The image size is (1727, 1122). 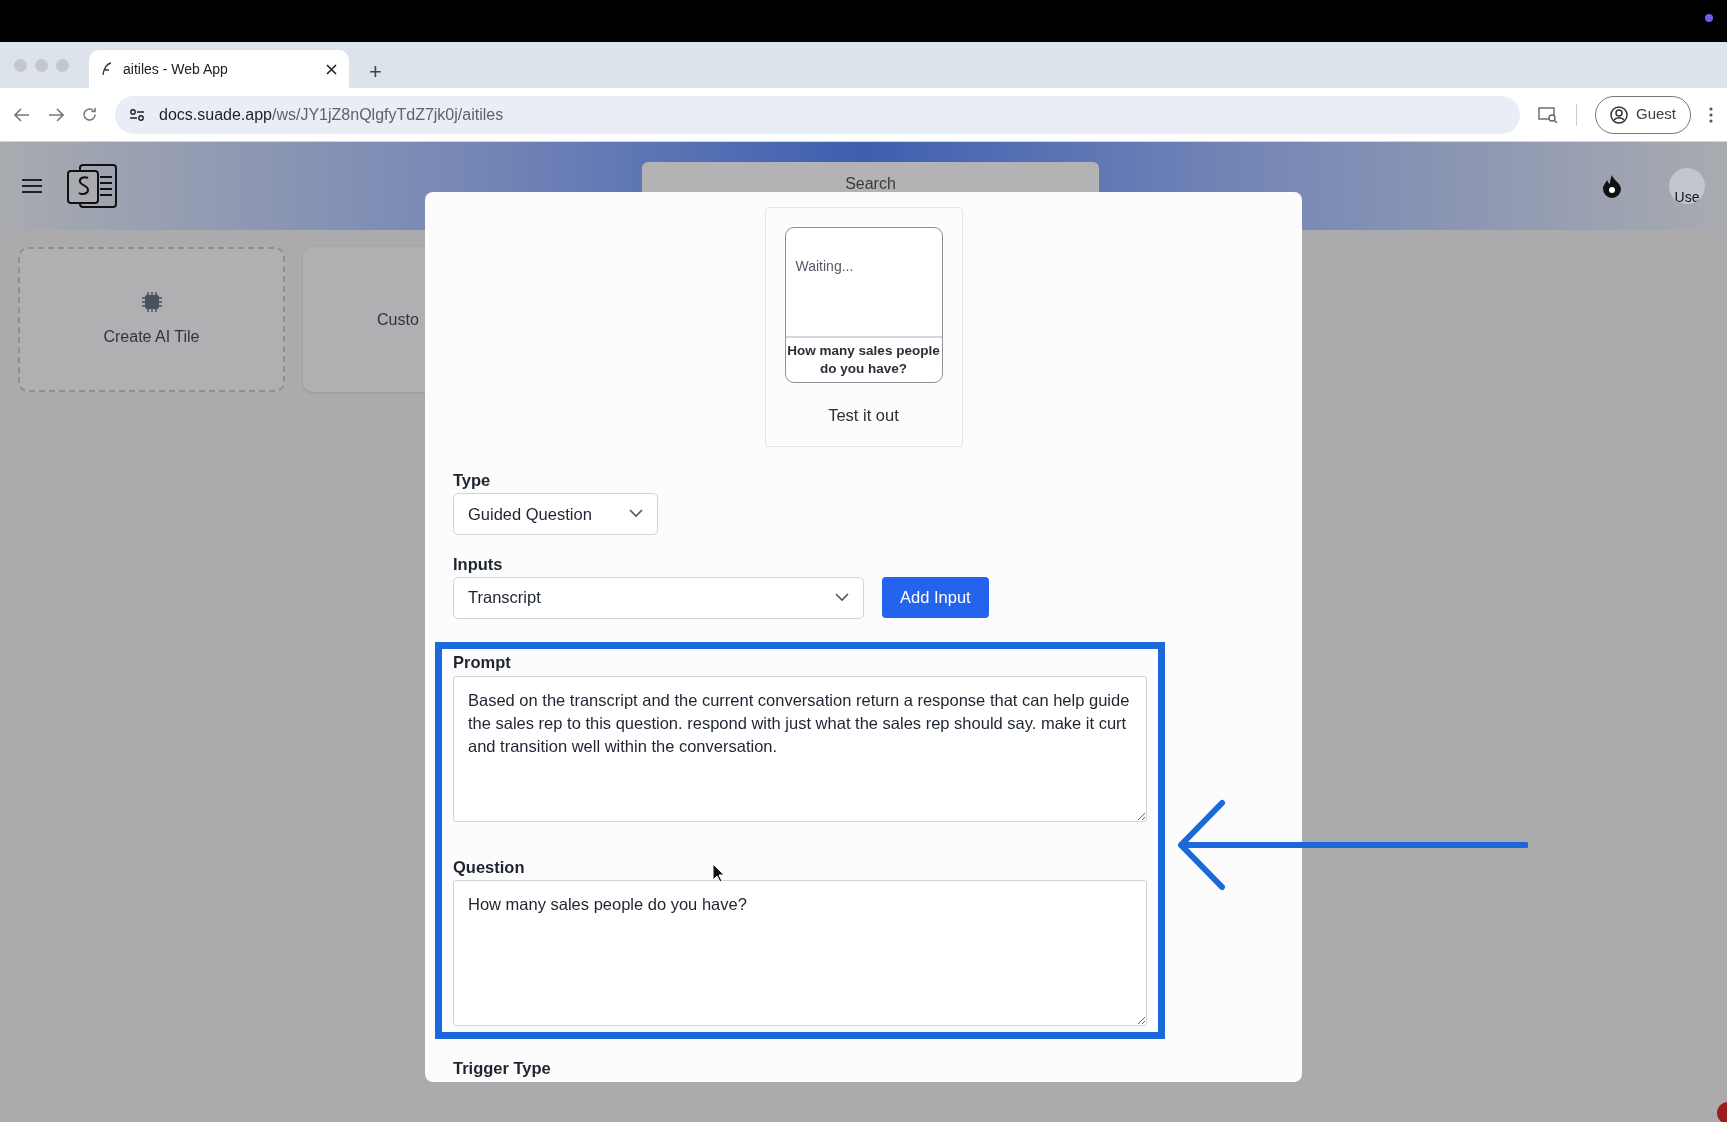 What do you see at coordinates (1642, 114) in the screenshot?
I see `profile-button: Guest` at bounding box center [1642, 114].